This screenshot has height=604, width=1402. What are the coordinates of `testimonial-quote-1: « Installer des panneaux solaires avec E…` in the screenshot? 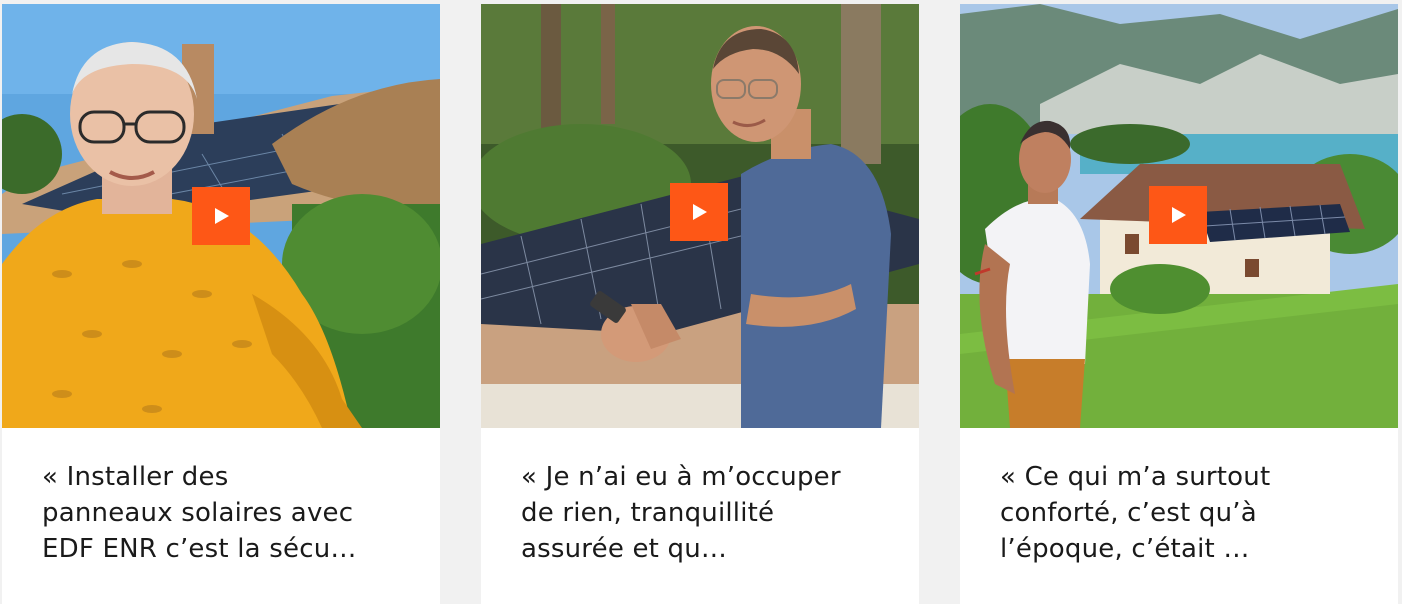 It's located at (227, 513).